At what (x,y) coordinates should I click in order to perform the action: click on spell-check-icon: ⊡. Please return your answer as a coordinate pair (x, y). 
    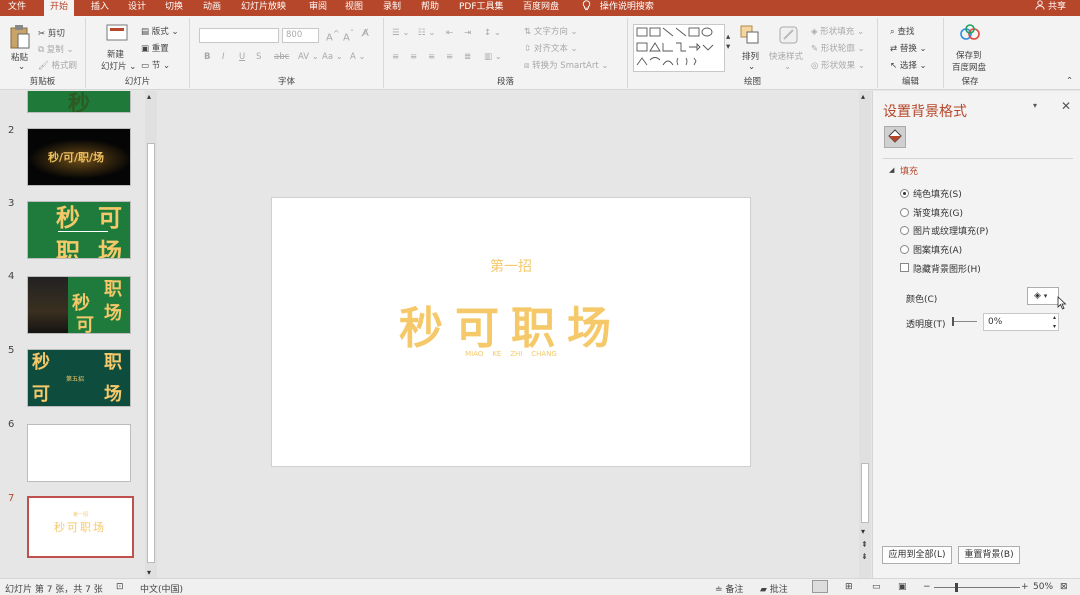
    Looking at the image, I should click on (120, 587).